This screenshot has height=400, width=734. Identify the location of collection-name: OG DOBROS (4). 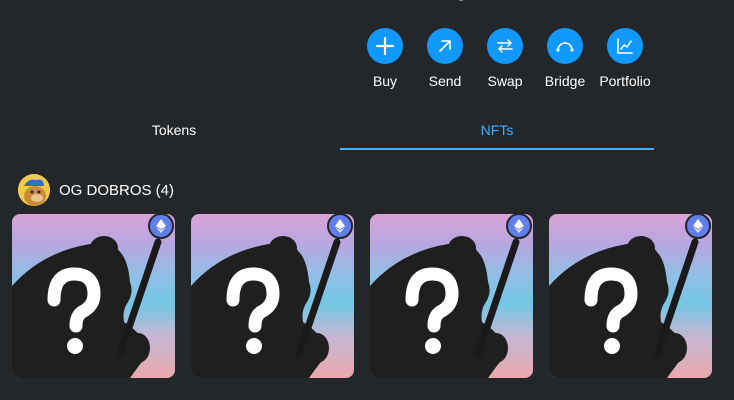
(117, 190).